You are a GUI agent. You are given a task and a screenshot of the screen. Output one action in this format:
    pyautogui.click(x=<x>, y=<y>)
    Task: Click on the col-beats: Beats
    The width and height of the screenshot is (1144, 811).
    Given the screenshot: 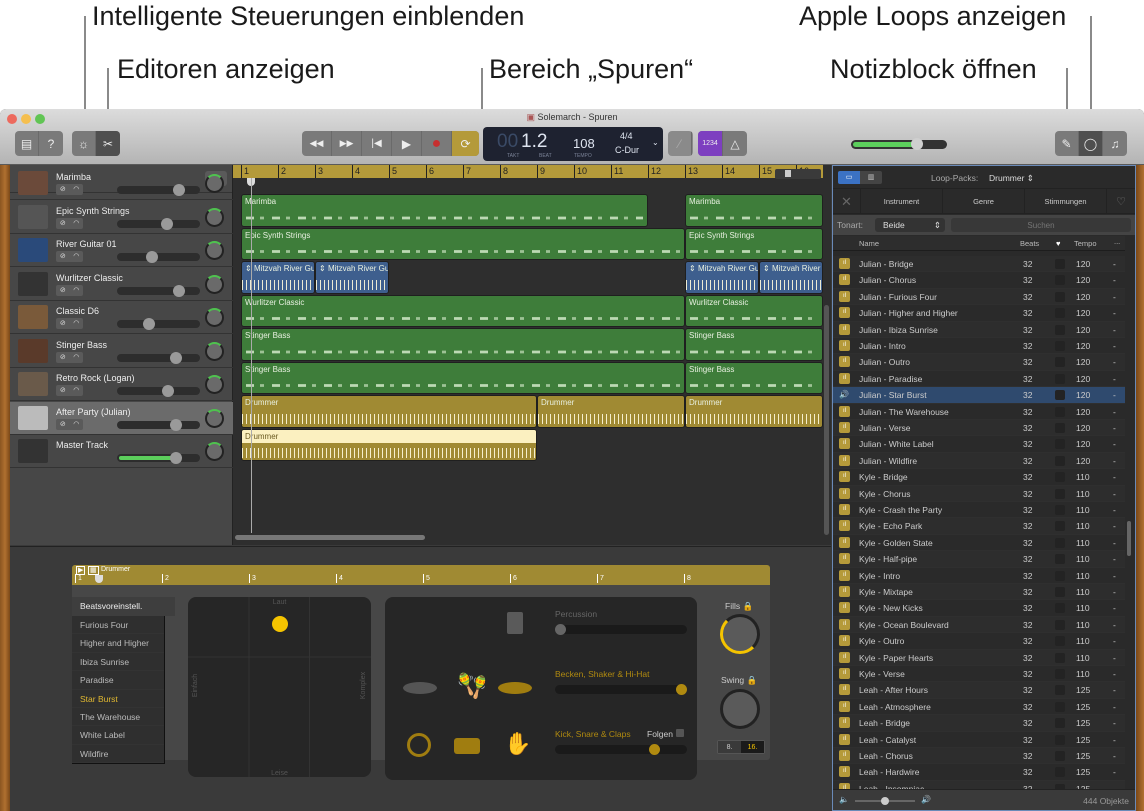 What is the action you would take?
    pyautogui.click(x=1029, y=243)
    